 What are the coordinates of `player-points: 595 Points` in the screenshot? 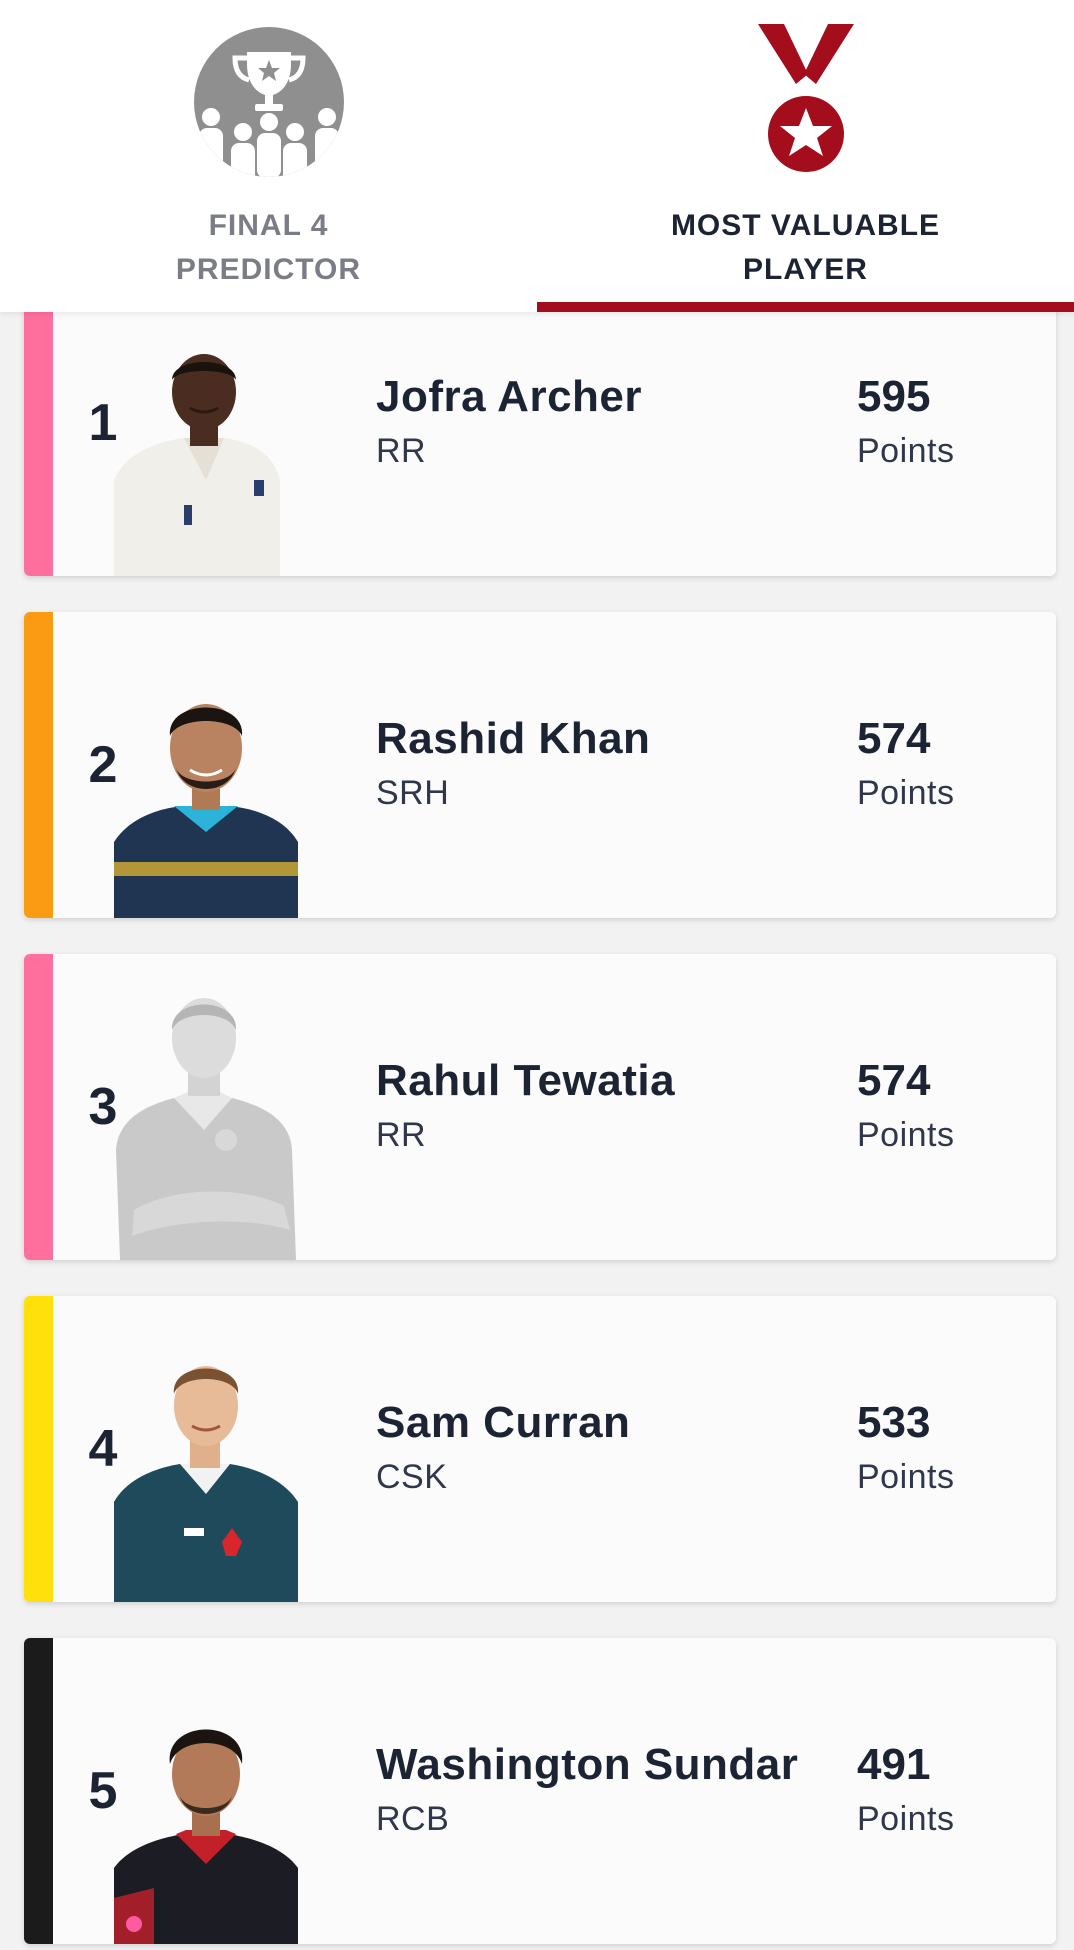 It's located at (947, 423).